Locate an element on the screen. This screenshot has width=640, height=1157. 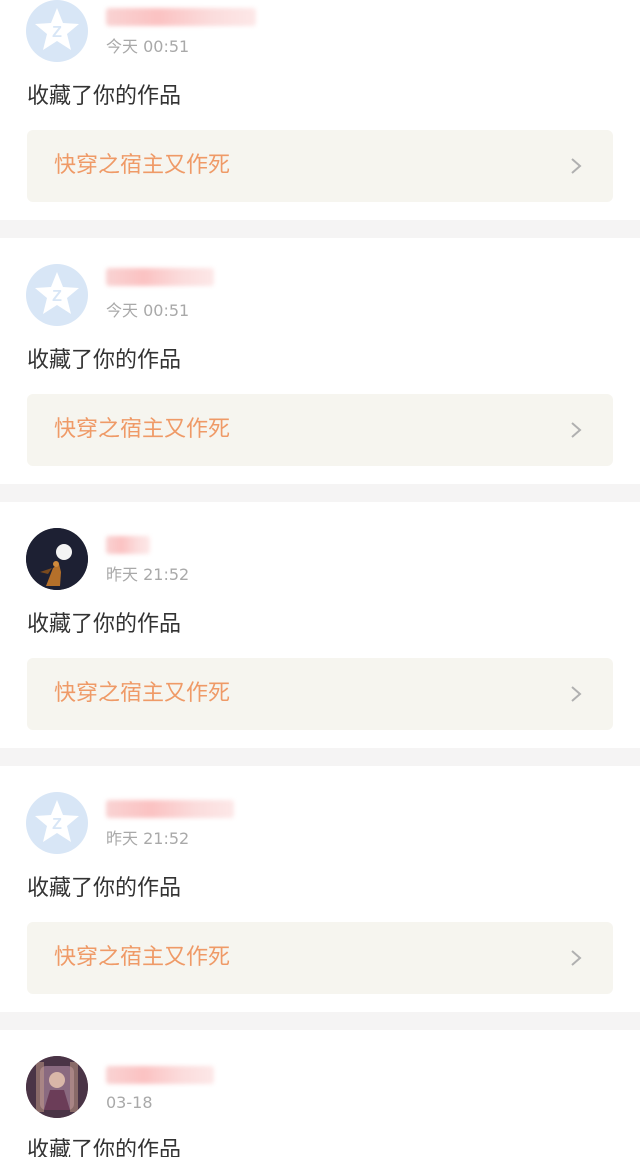
notification-card: 03-18 收藏了你的作品 is located at coordinates (320, 1093).